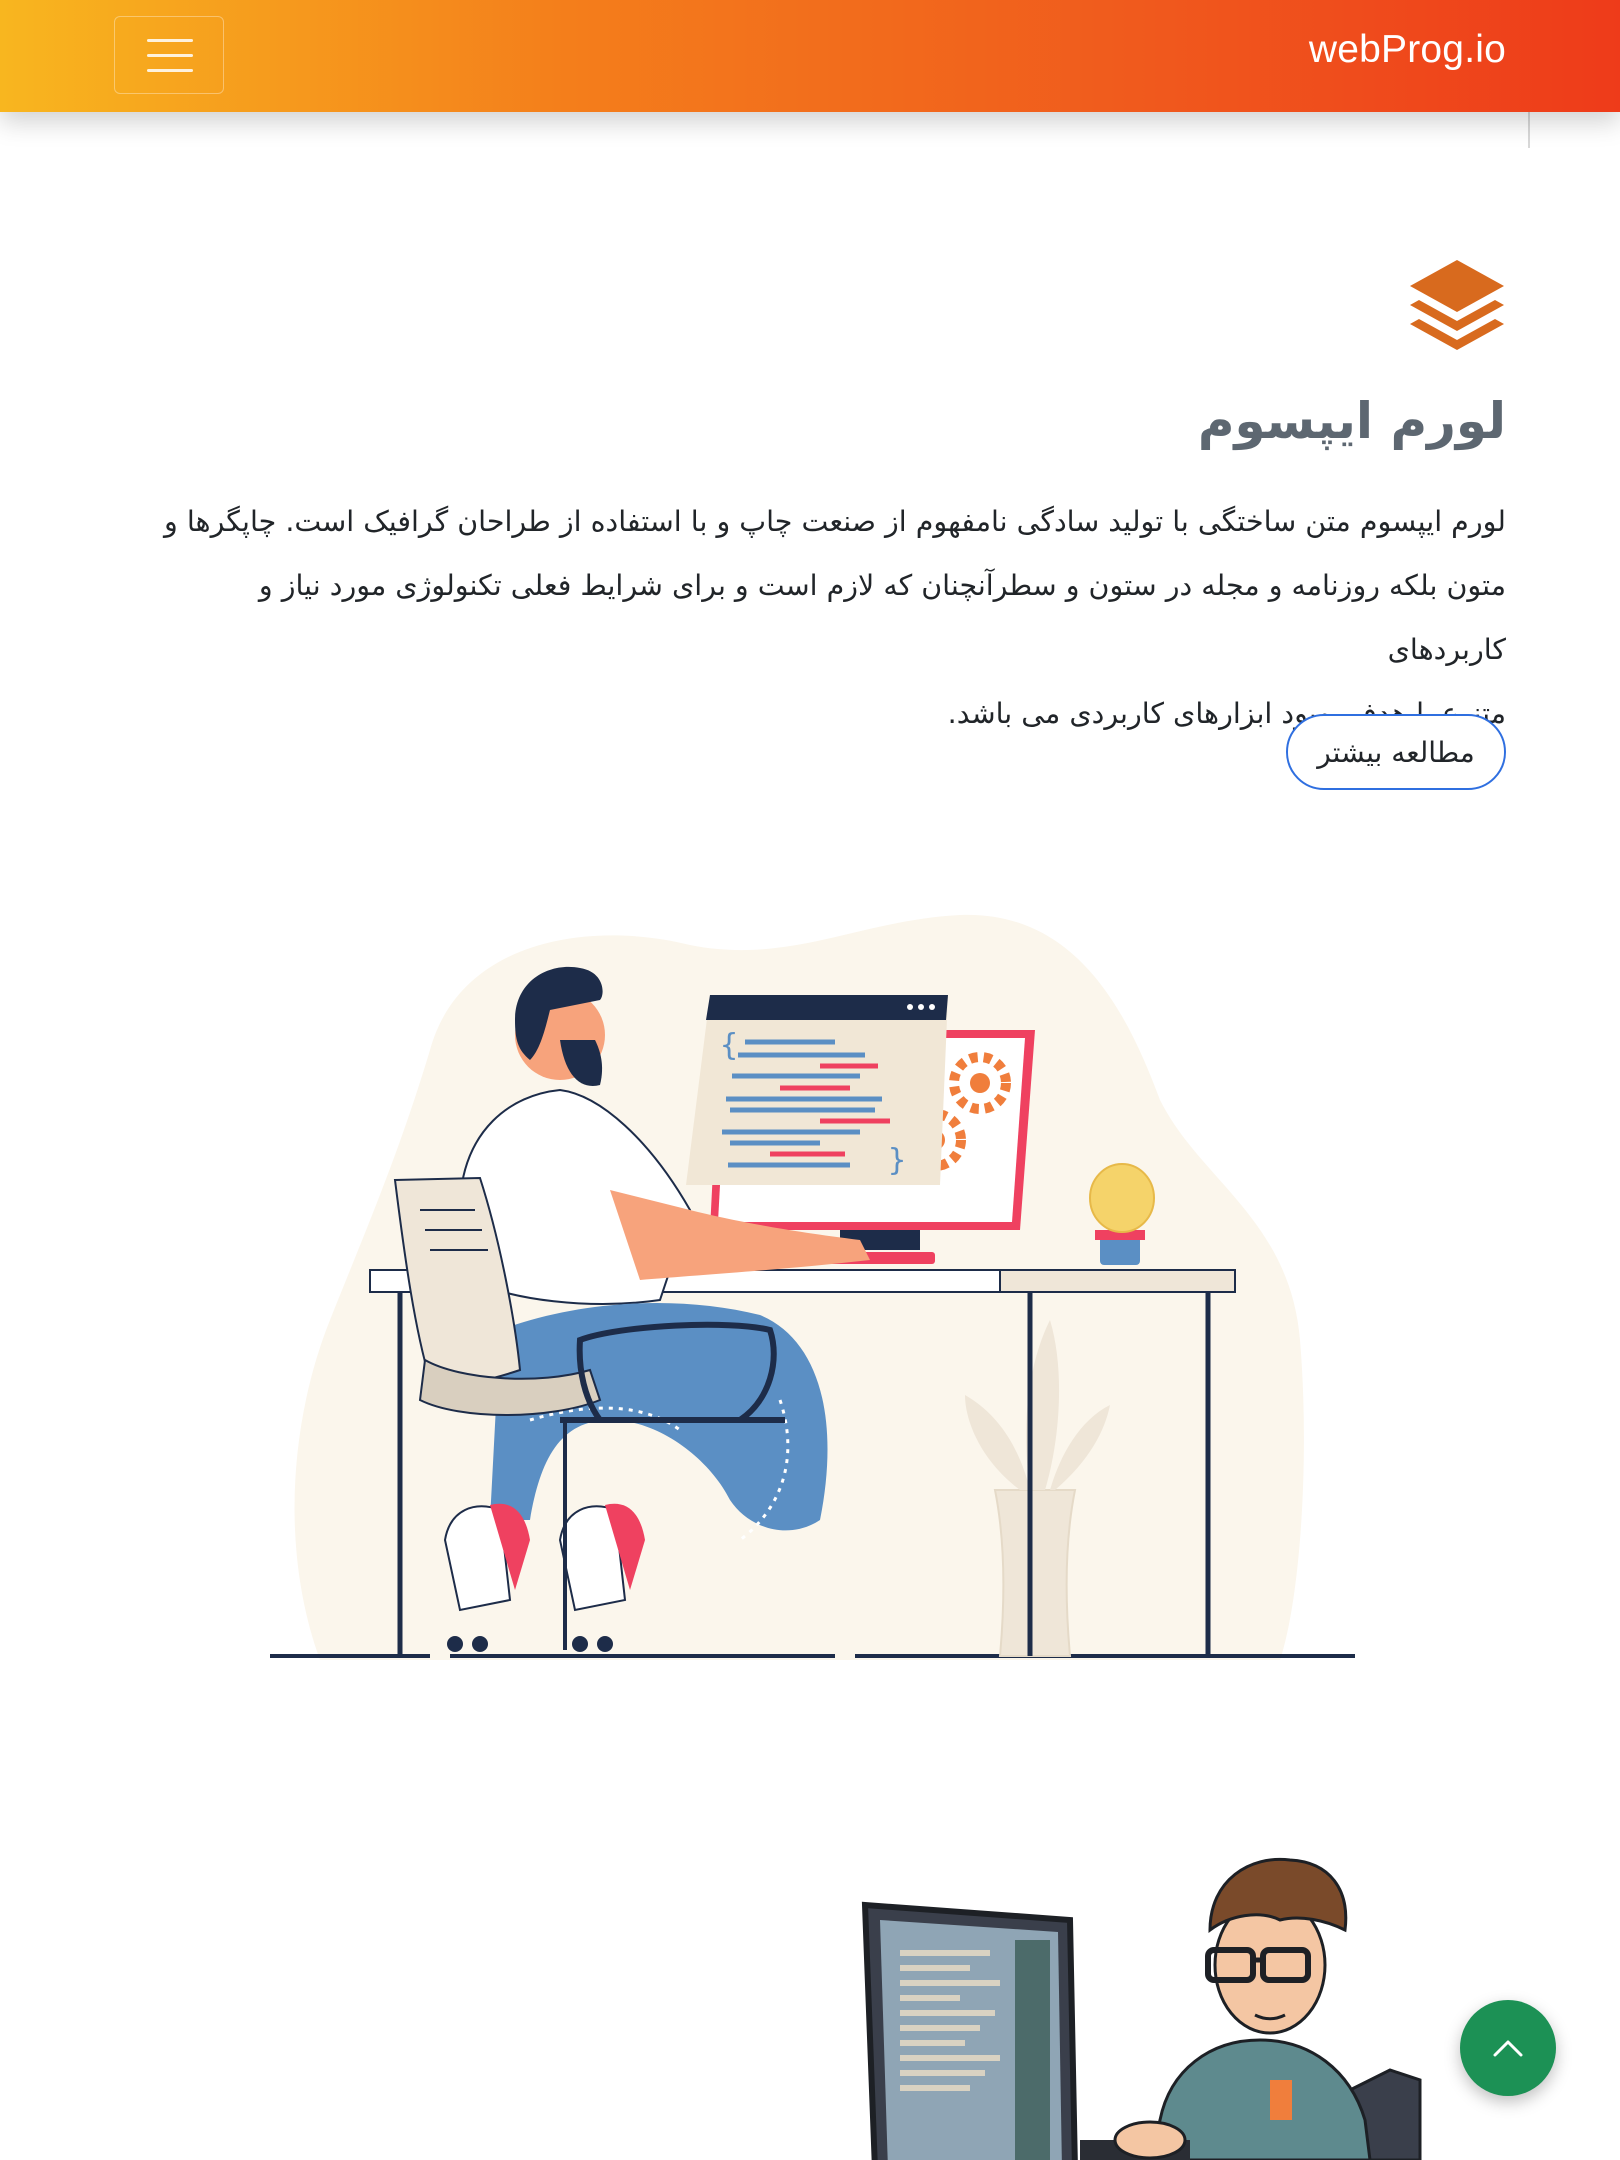 The width and height of the screenshot is (1620, 2160). Describe the element at coordinates (1529, 130) in the screenshot. I see `divider` at that location.